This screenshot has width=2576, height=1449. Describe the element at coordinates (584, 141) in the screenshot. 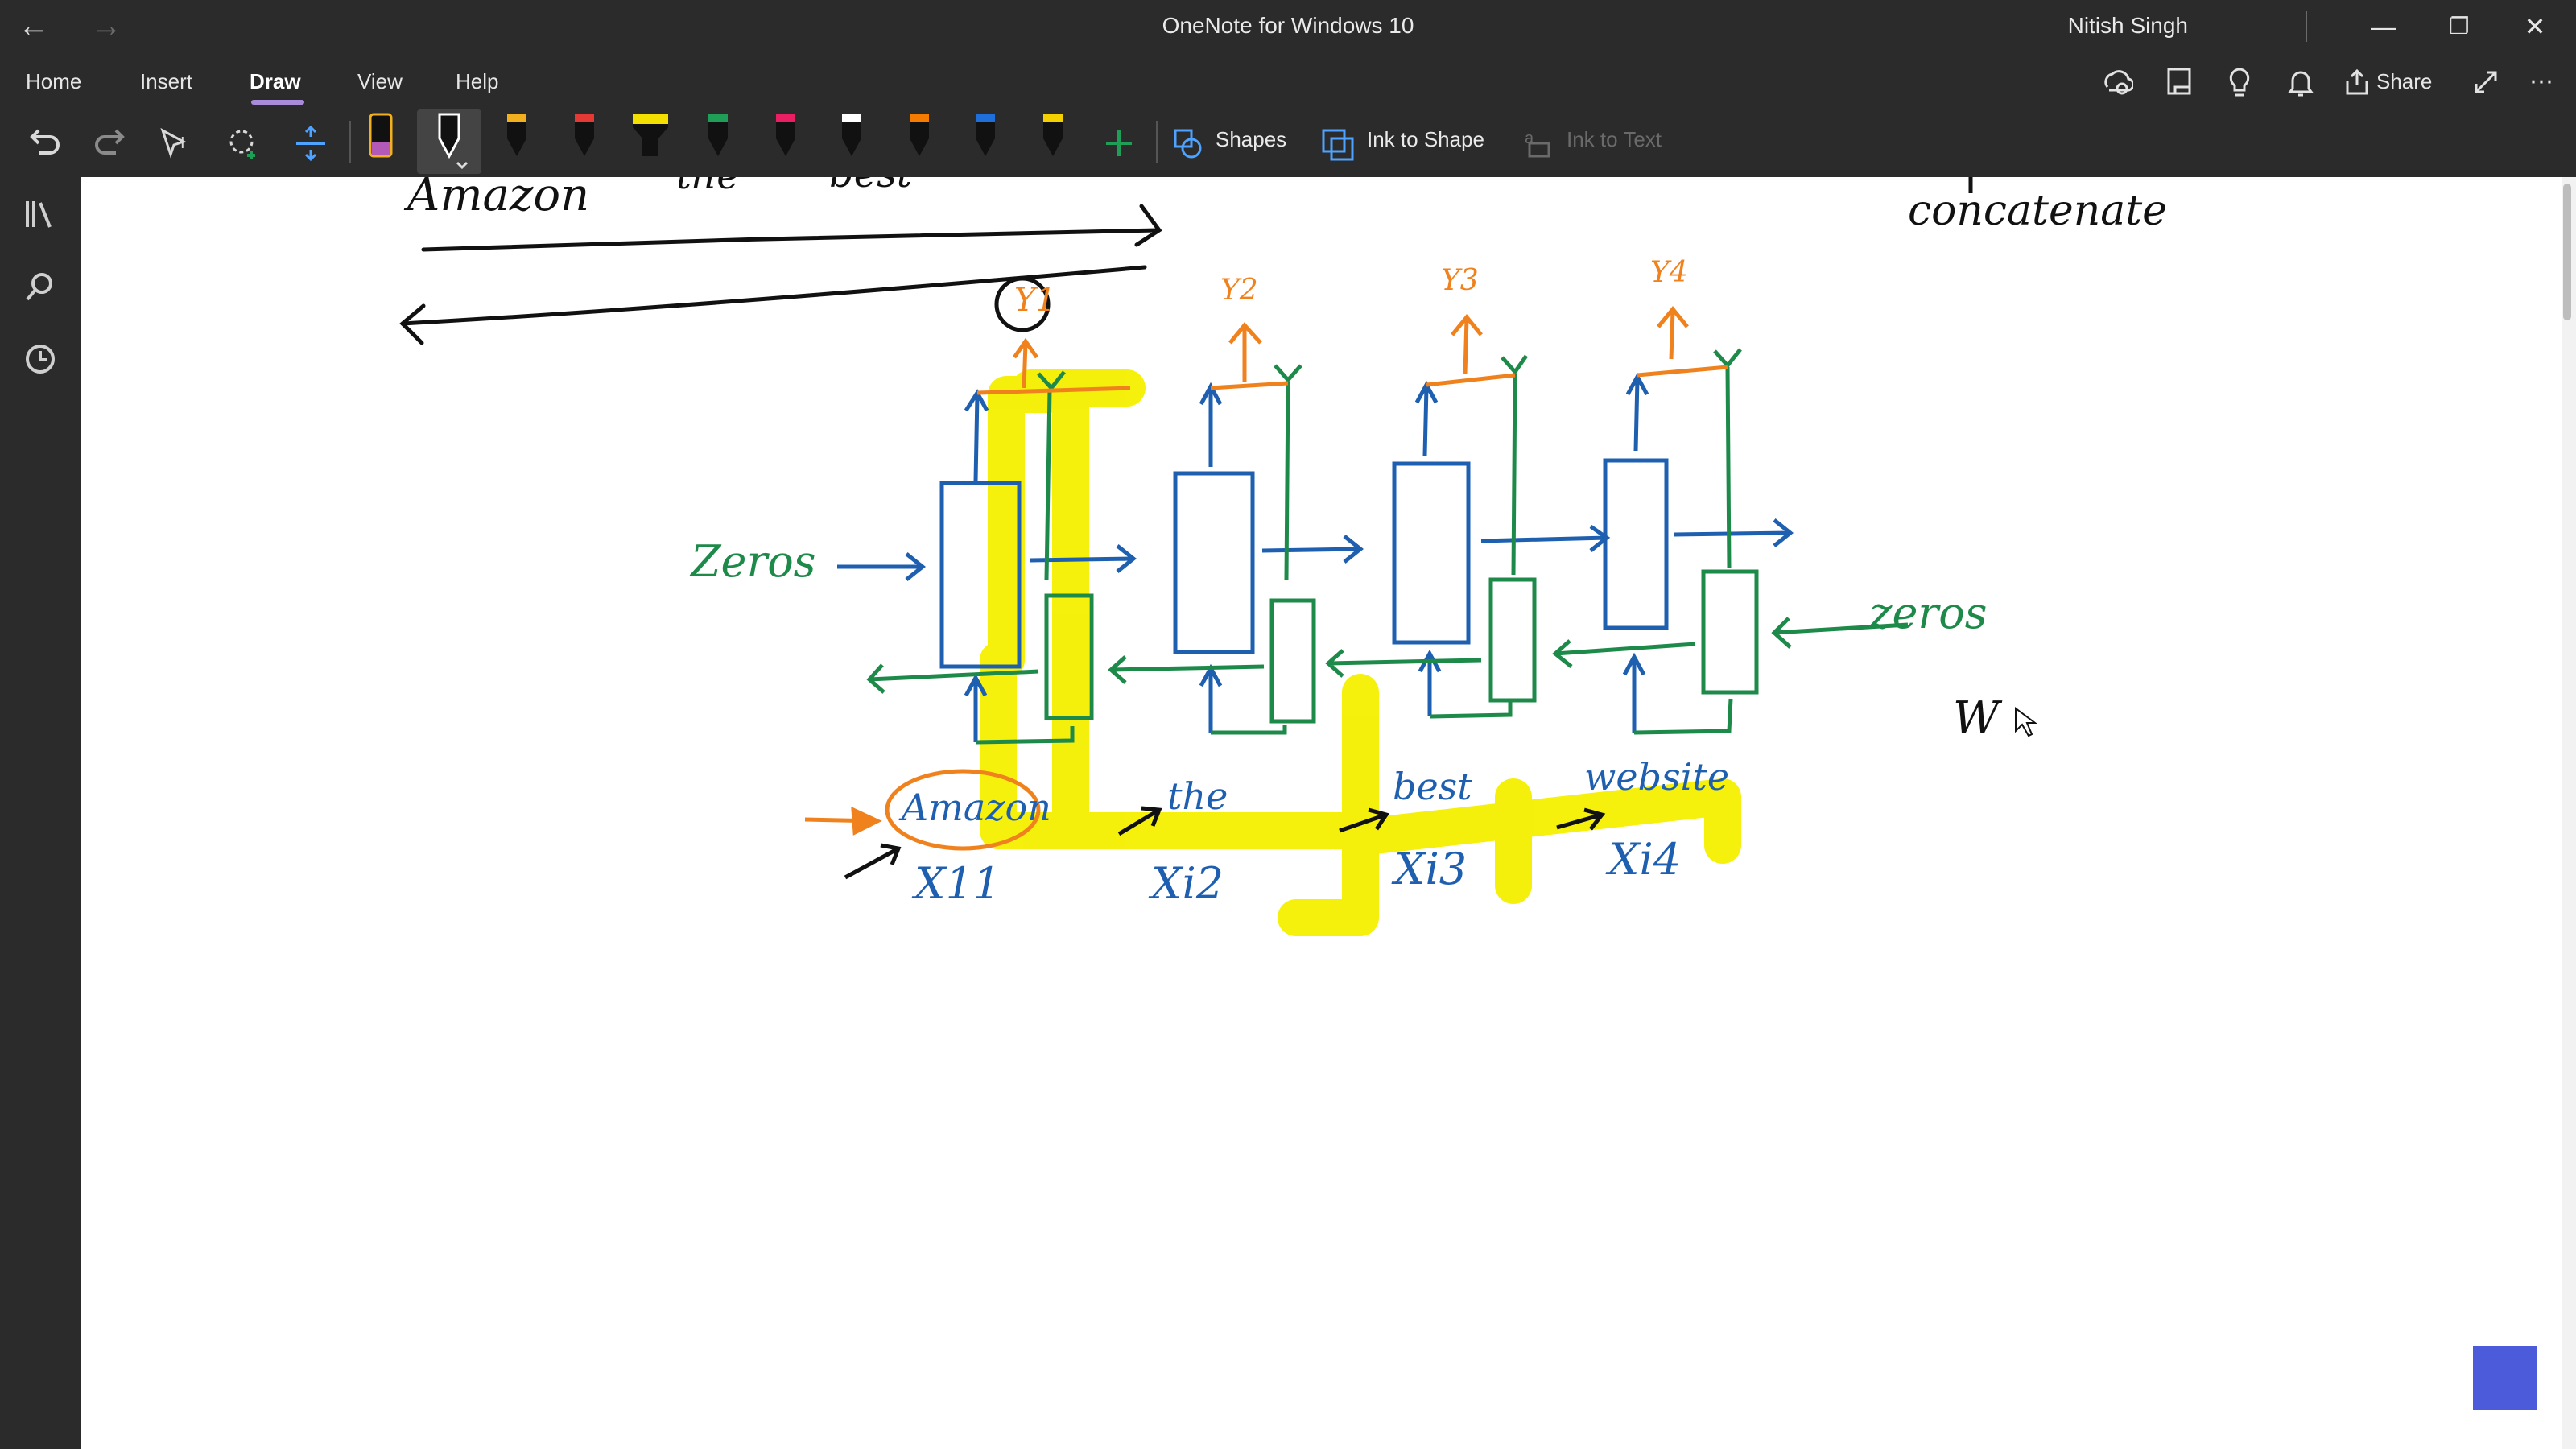

I see `pen-red` at that location.